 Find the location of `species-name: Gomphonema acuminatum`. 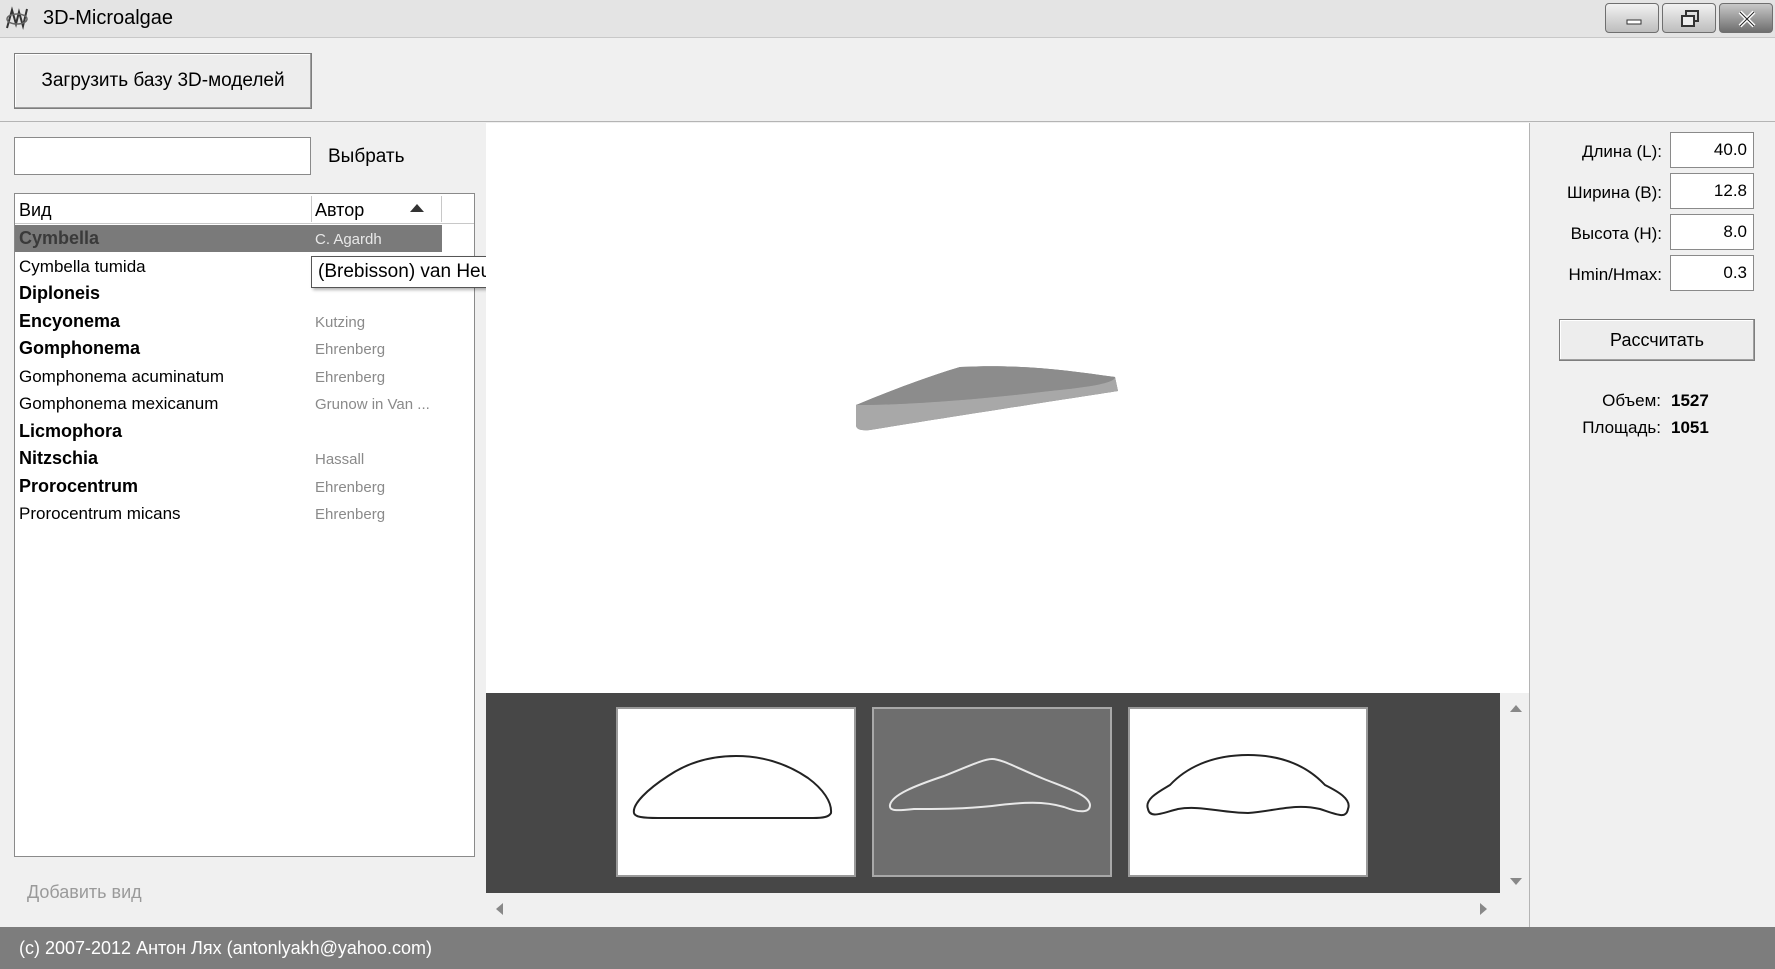

species-name: Gomphonema acuminatum is located at coordinates (122, 376).